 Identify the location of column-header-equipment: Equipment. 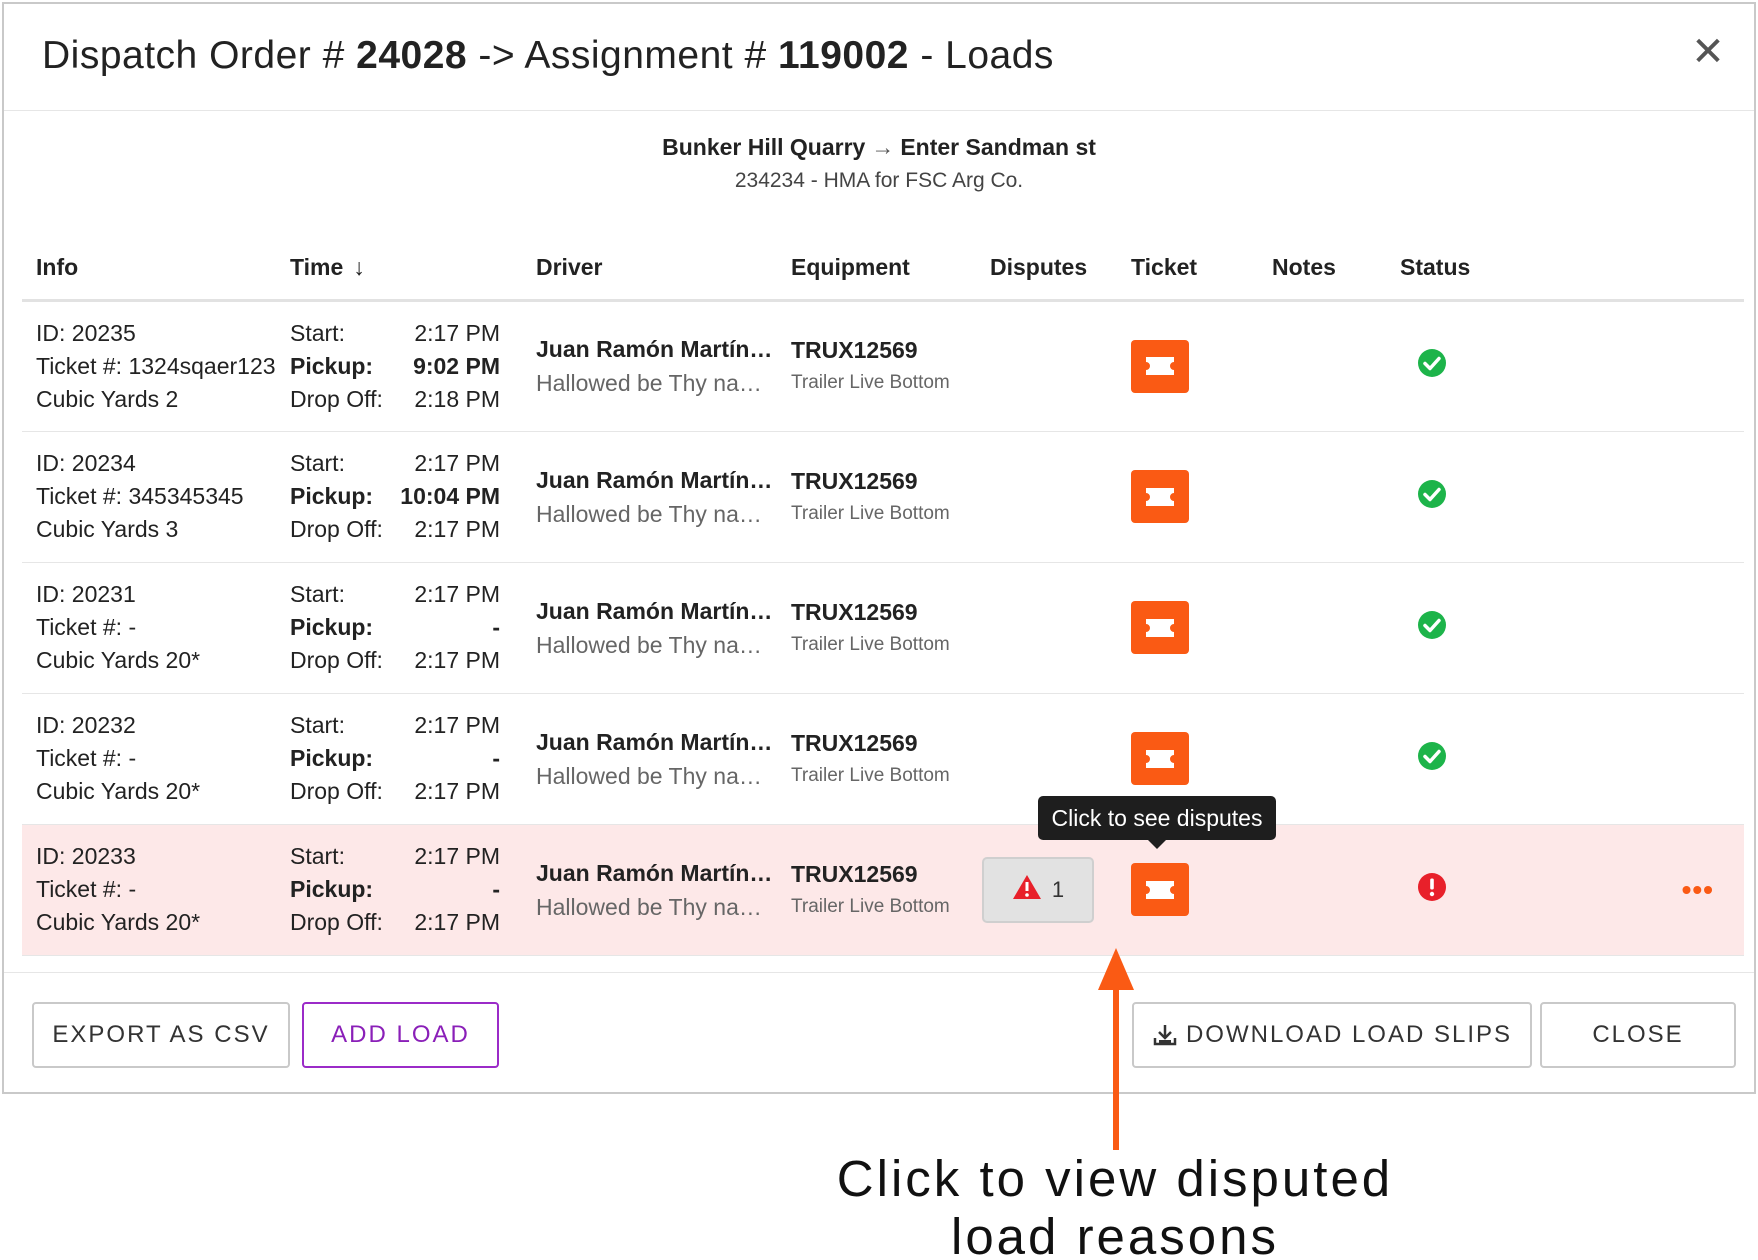
(876, 269).